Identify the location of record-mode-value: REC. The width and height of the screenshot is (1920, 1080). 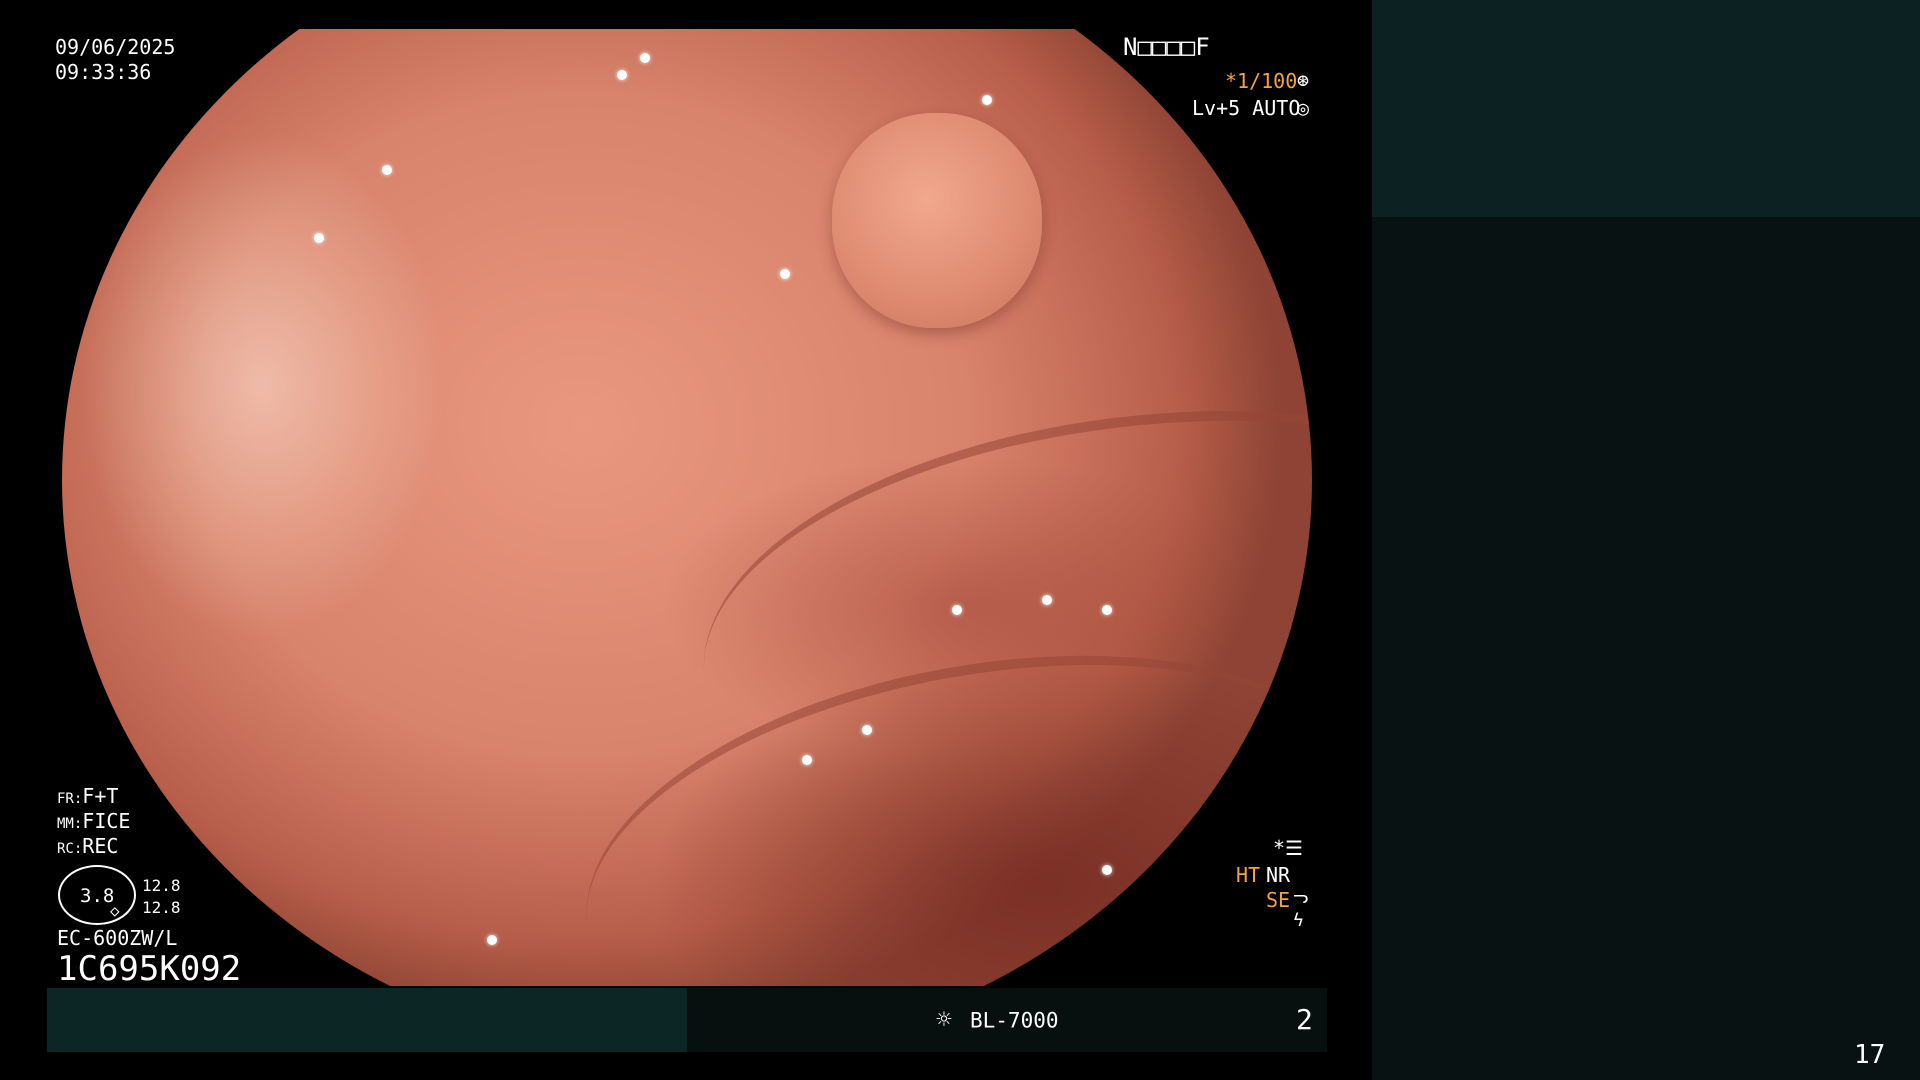
(100, 846).